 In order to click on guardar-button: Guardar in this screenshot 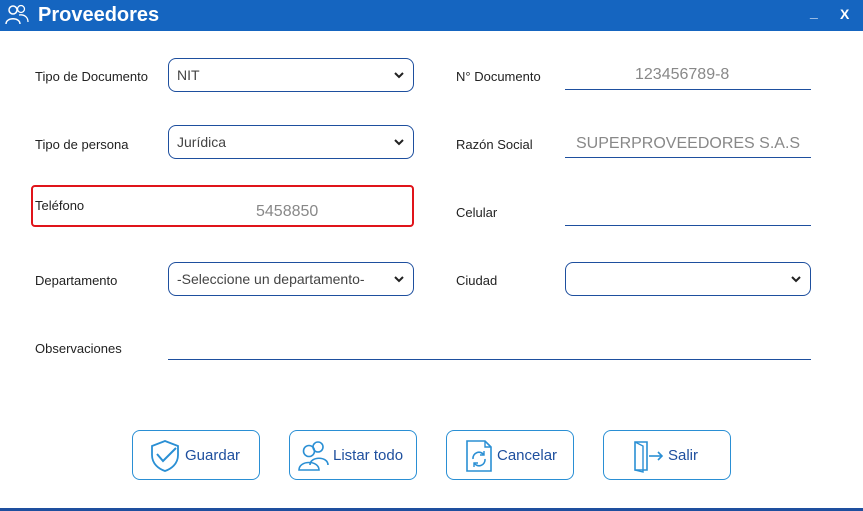, I will do `click(196, 455)`.